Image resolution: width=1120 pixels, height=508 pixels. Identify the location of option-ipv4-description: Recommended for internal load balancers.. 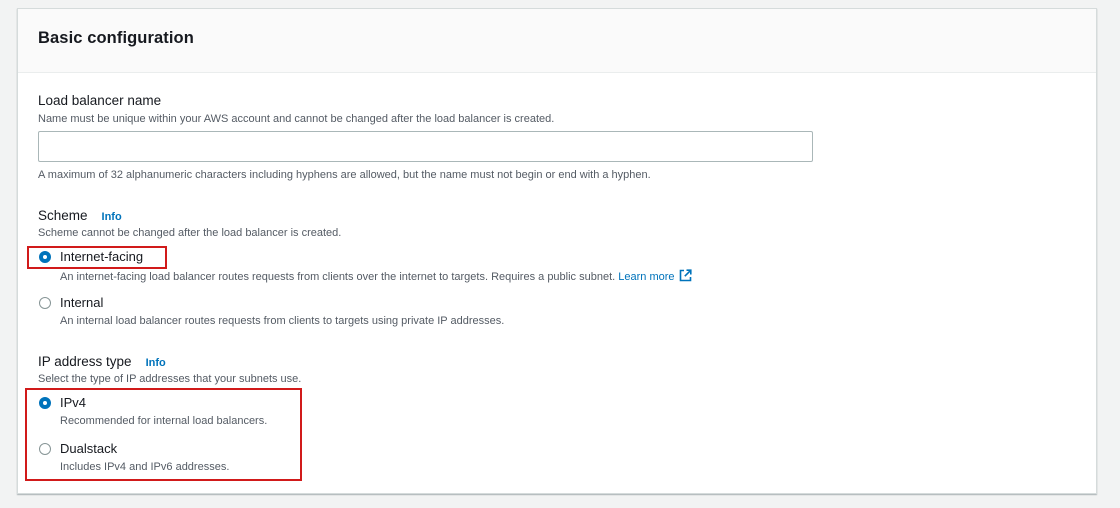
(164, 421).